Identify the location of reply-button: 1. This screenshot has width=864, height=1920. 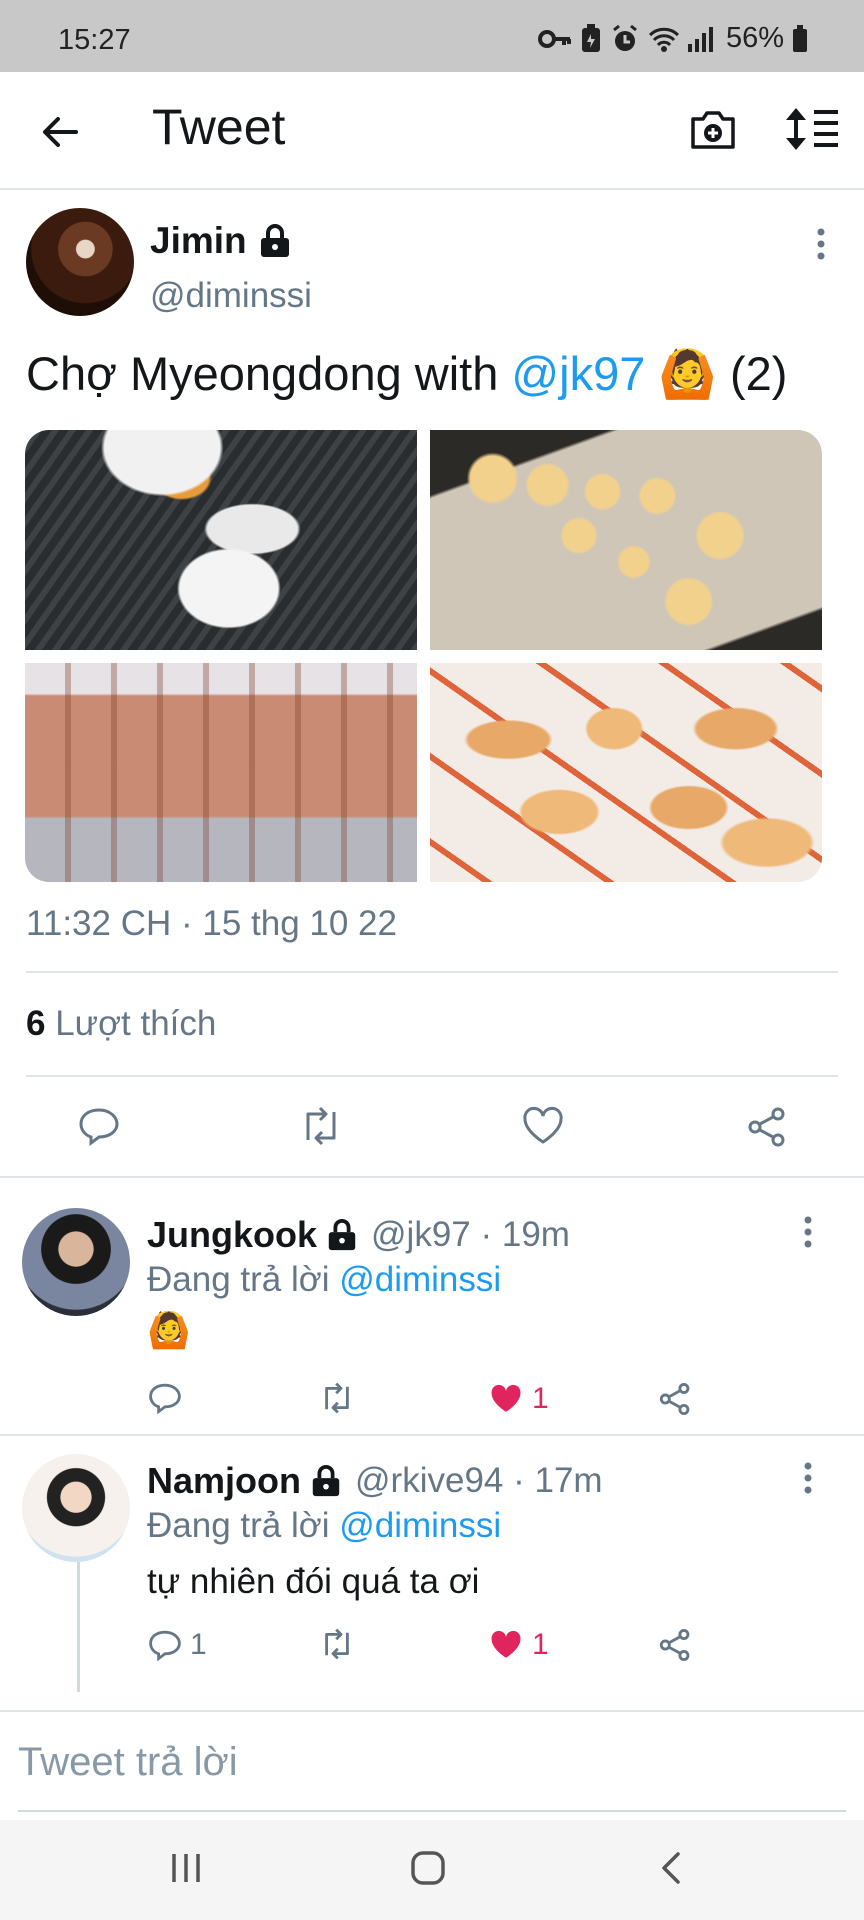
(177, 1645).